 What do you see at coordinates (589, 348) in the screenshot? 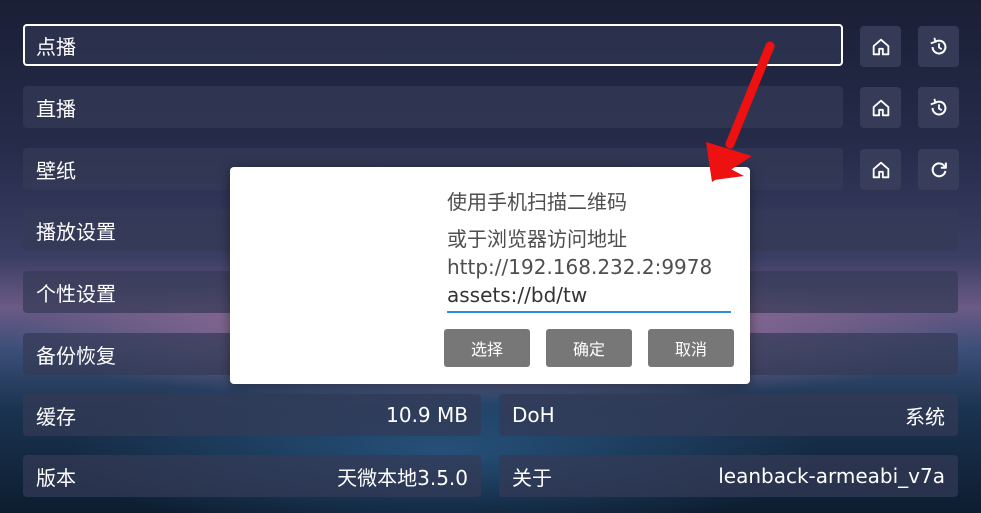
I see `confirm-button: 确定` at bounding box center [589, 348].